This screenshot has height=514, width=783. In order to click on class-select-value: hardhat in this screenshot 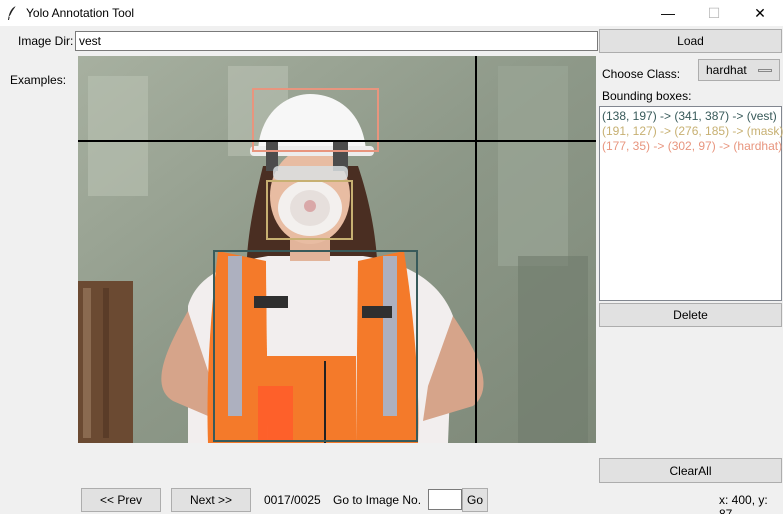, I will do `click(726, 70)`.